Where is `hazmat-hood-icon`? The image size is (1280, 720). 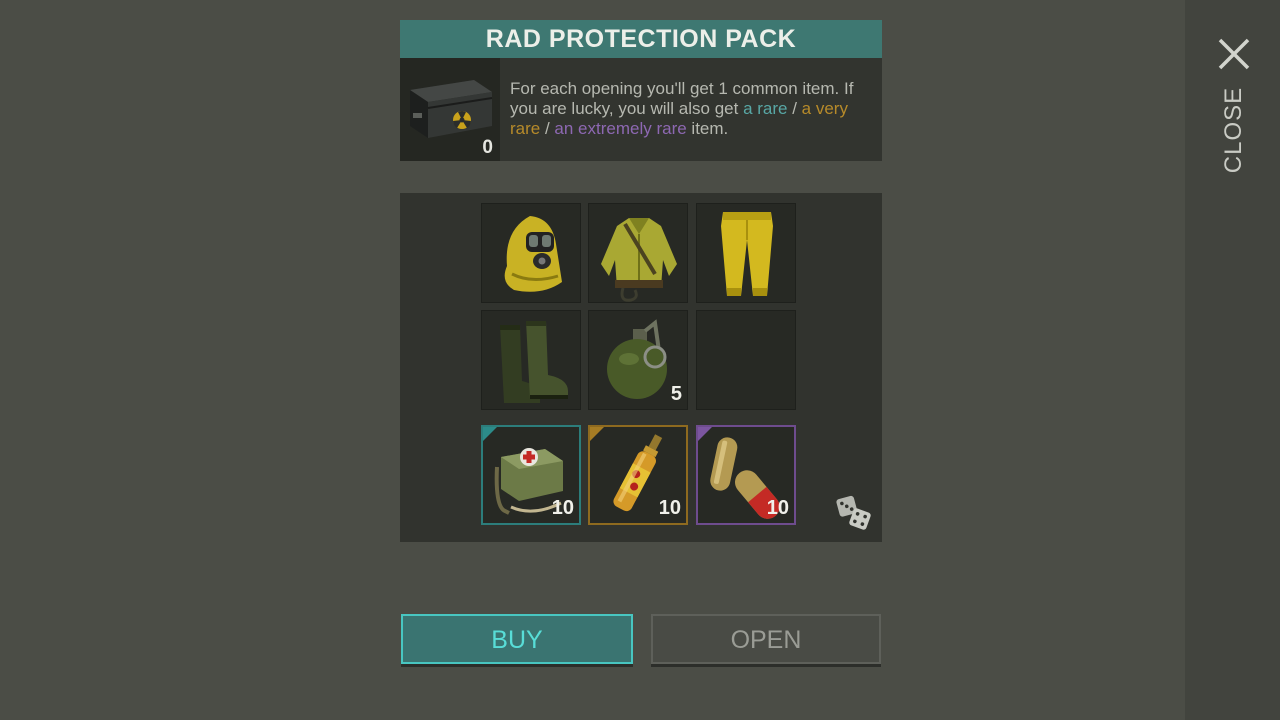
hazmat-hood-icon is located at coordinates (533, 254).